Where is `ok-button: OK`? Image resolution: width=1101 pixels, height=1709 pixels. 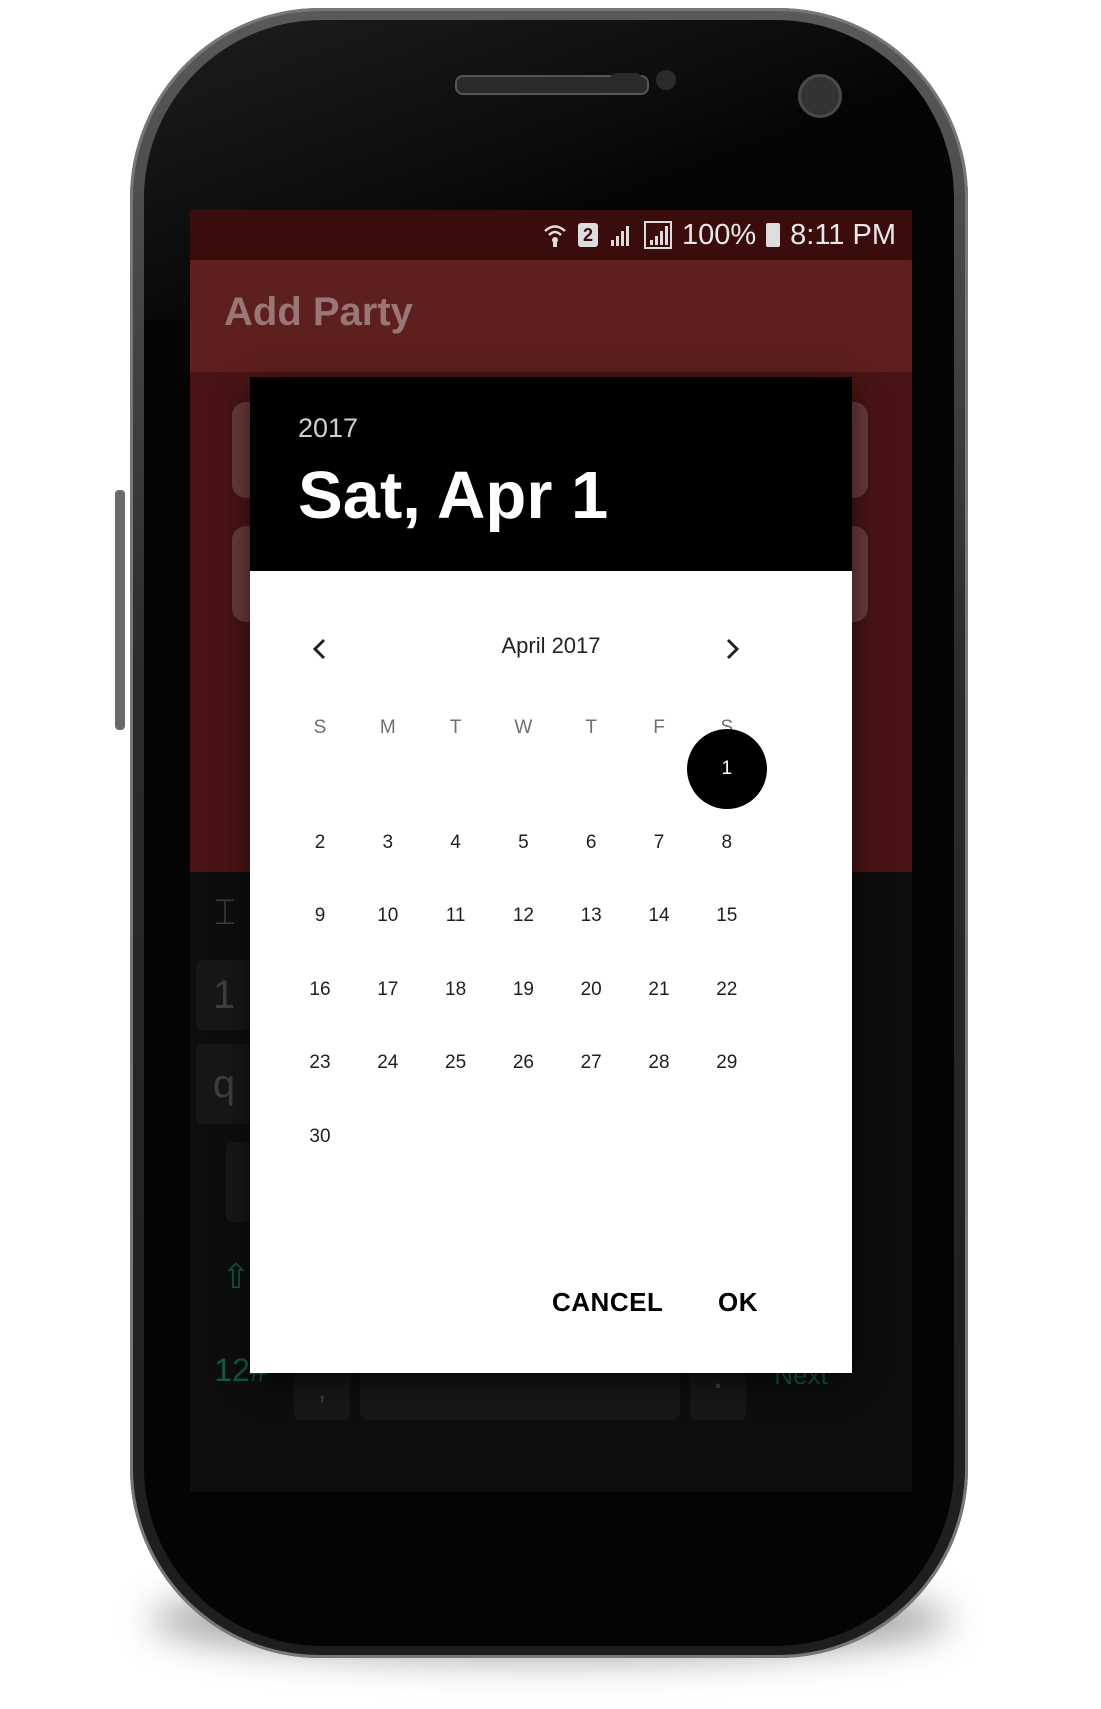 ok-button: OK is located at coordinates (738, 1302).